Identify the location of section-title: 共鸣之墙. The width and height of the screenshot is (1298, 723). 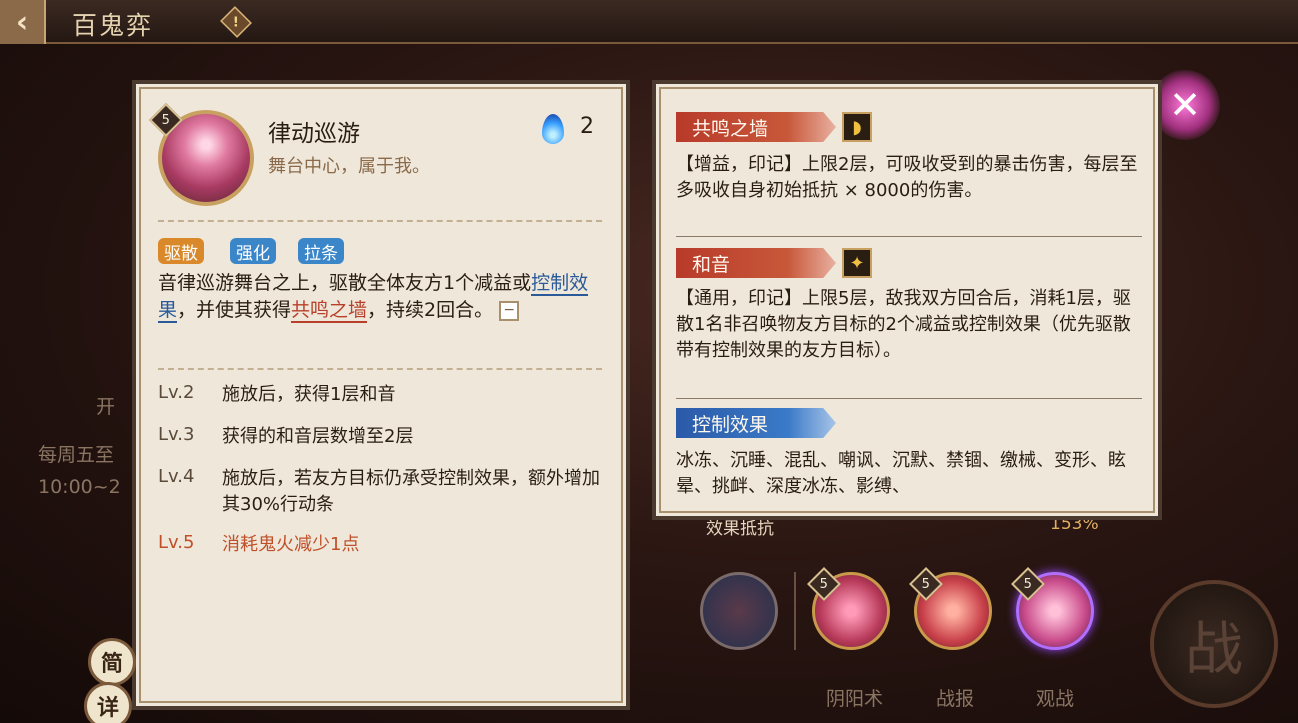
(756, 127).